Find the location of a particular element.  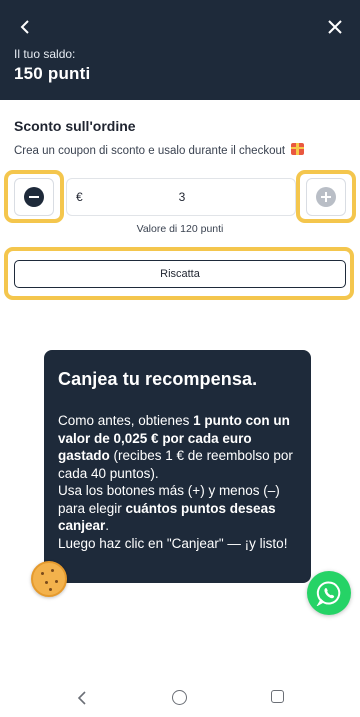

tooltip-title: Canjea tu recompensa. is located at coordinates (158, 379).